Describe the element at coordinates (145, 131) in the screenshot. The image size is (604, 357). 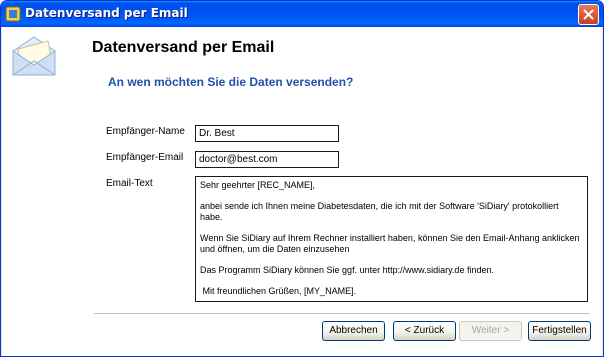
I see `recipient-name-label: Empfänger-Name` at that location.